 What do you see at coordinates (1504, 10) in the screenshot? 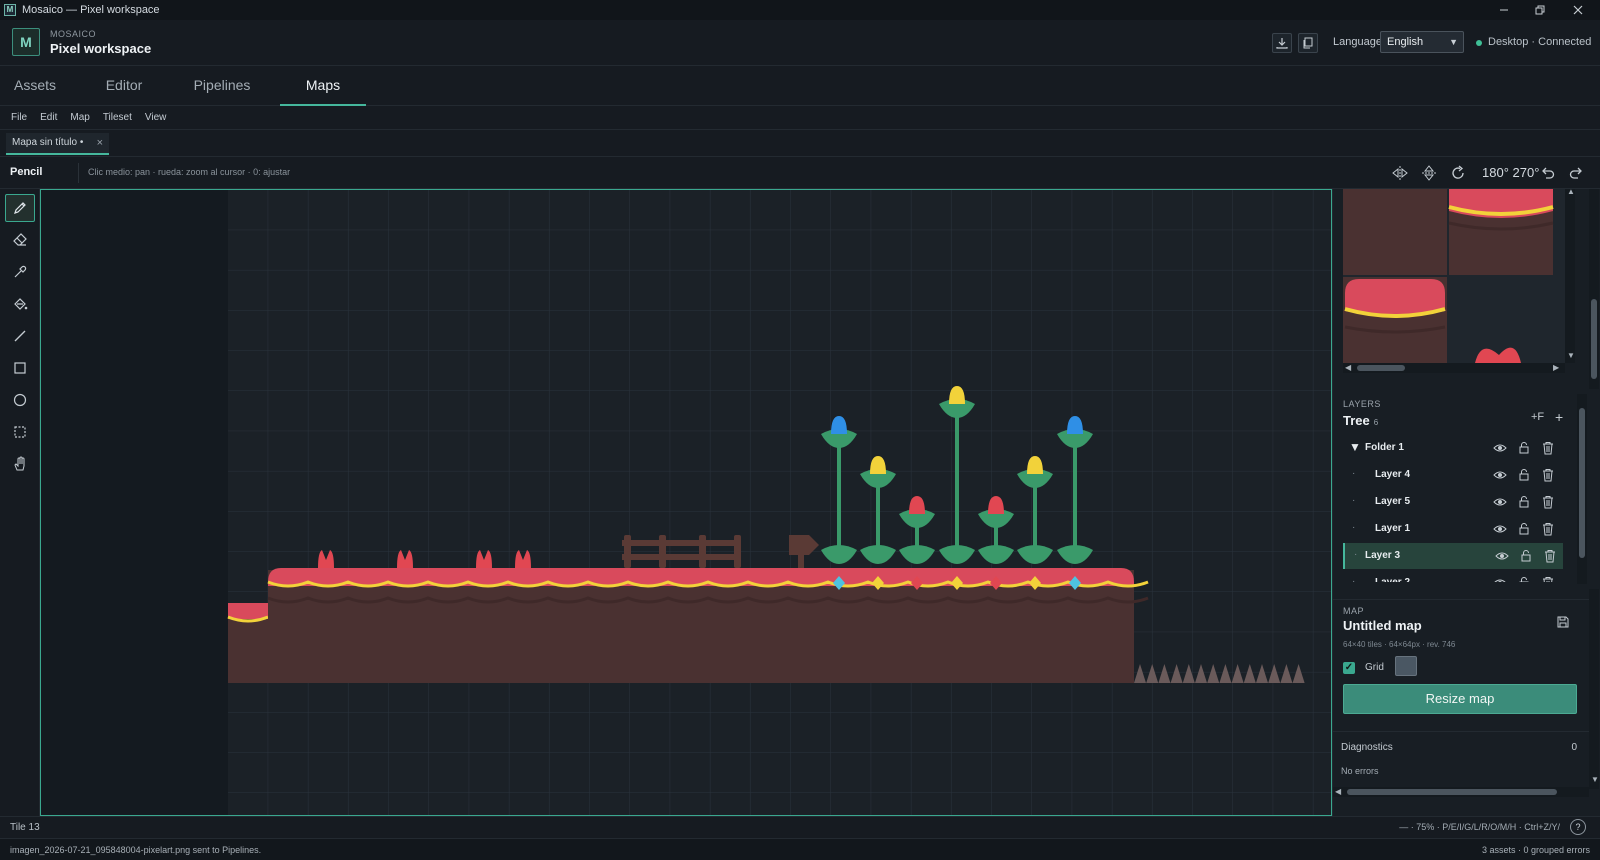
I see `minimize-button` at bounding box center [1504, 10].